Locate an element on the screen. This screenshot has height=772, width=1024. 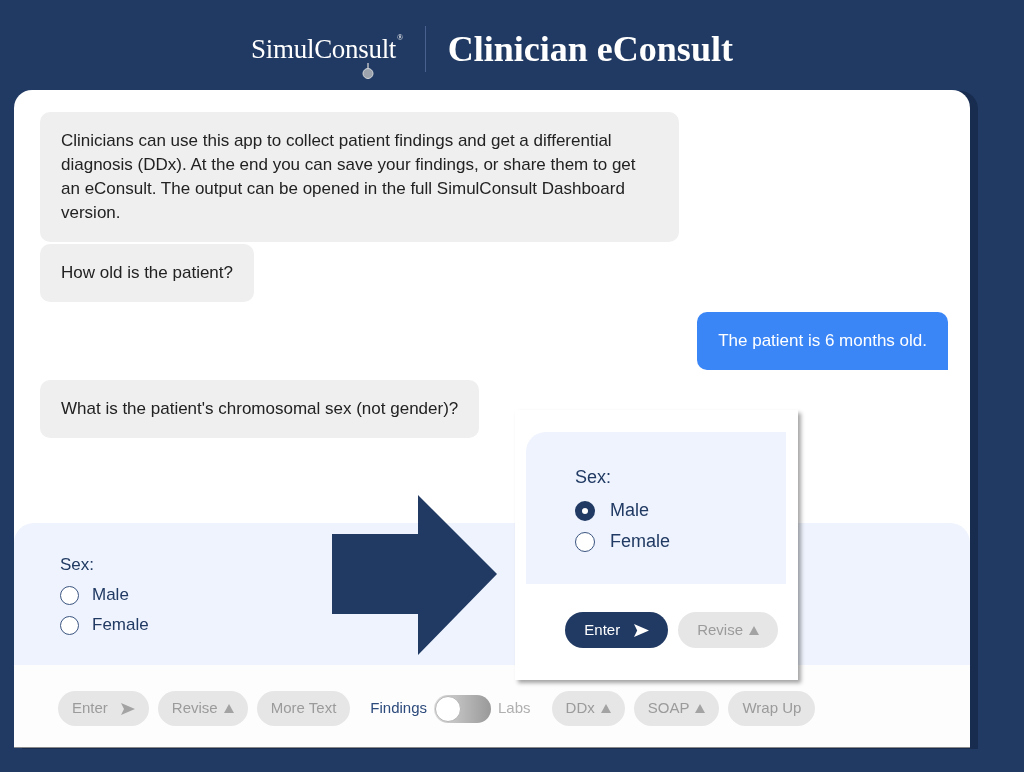
bot-message: Clinicians can use this app to collect patient findings and get a differential diagnosis (DDx). At the end you can save your findings, or share them to get an eConsult. The output can be opened in the full SimulConsult Dashboard version. is located at coordinates (359, 177).